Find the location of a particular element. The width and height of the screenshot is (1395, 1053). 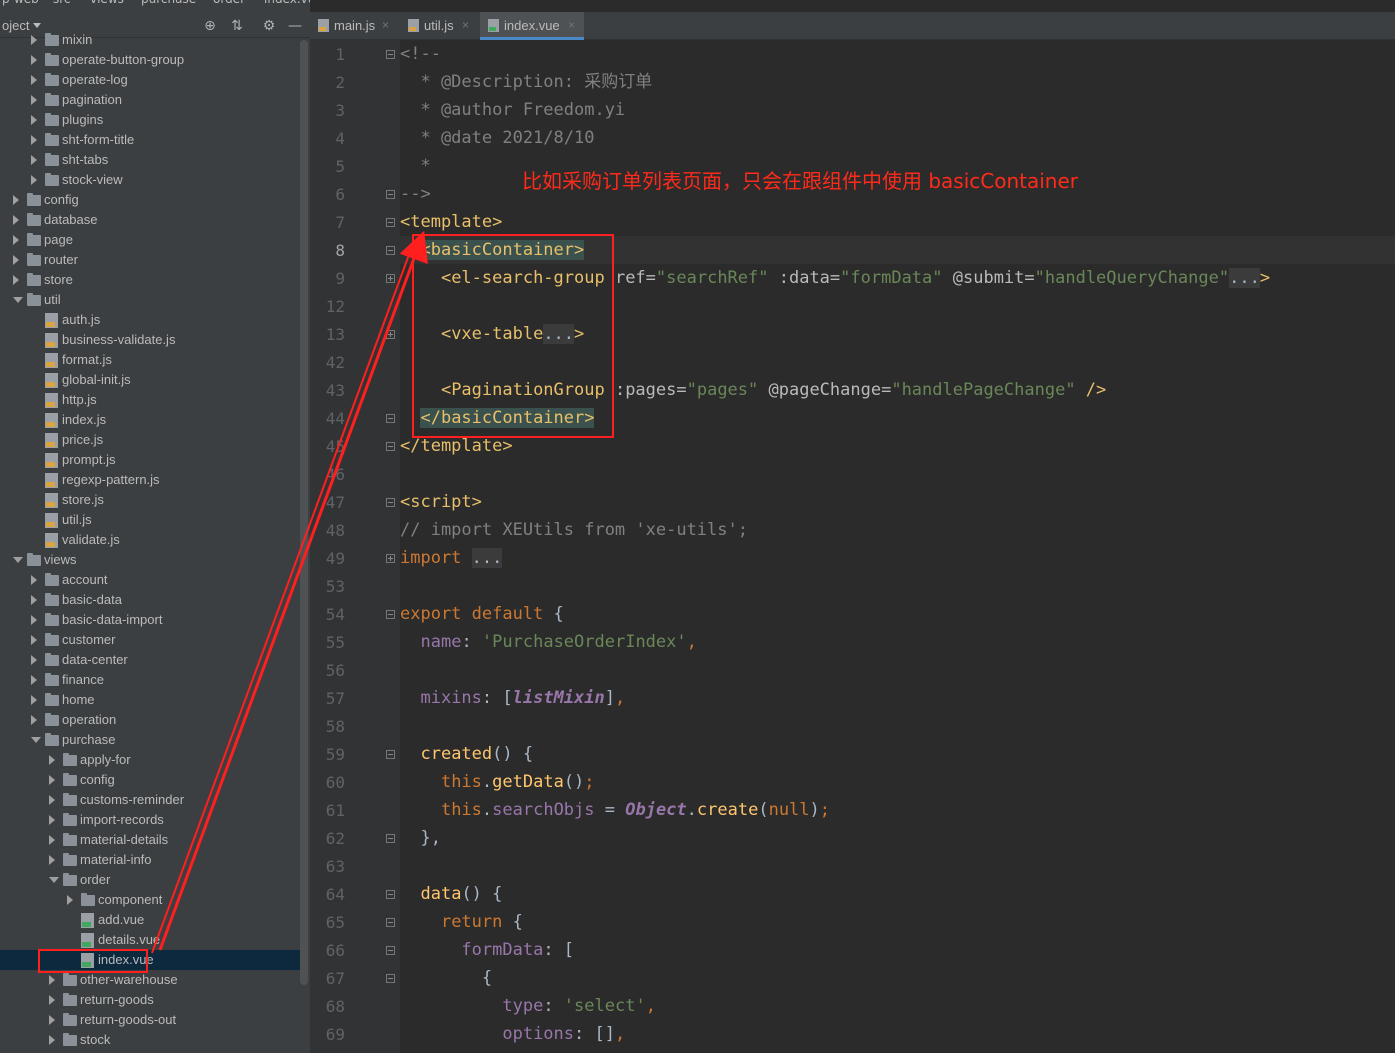

tree-folder: finance is located at coordinates (150, 680).